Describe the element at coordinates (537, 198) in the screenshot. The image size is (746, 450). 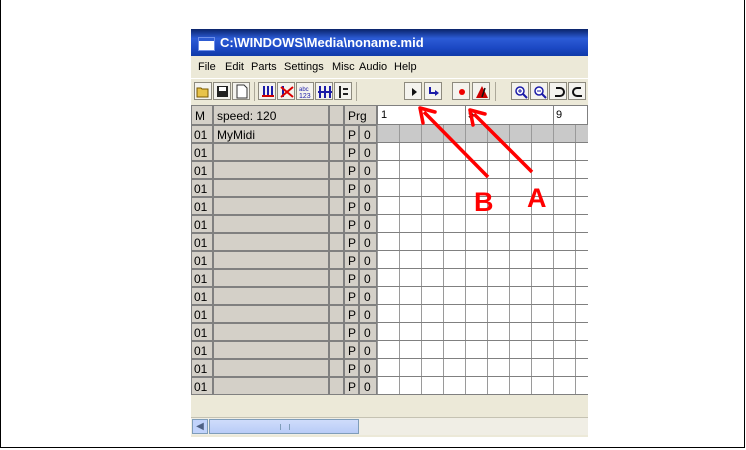
I see `label-a: A` at that location.